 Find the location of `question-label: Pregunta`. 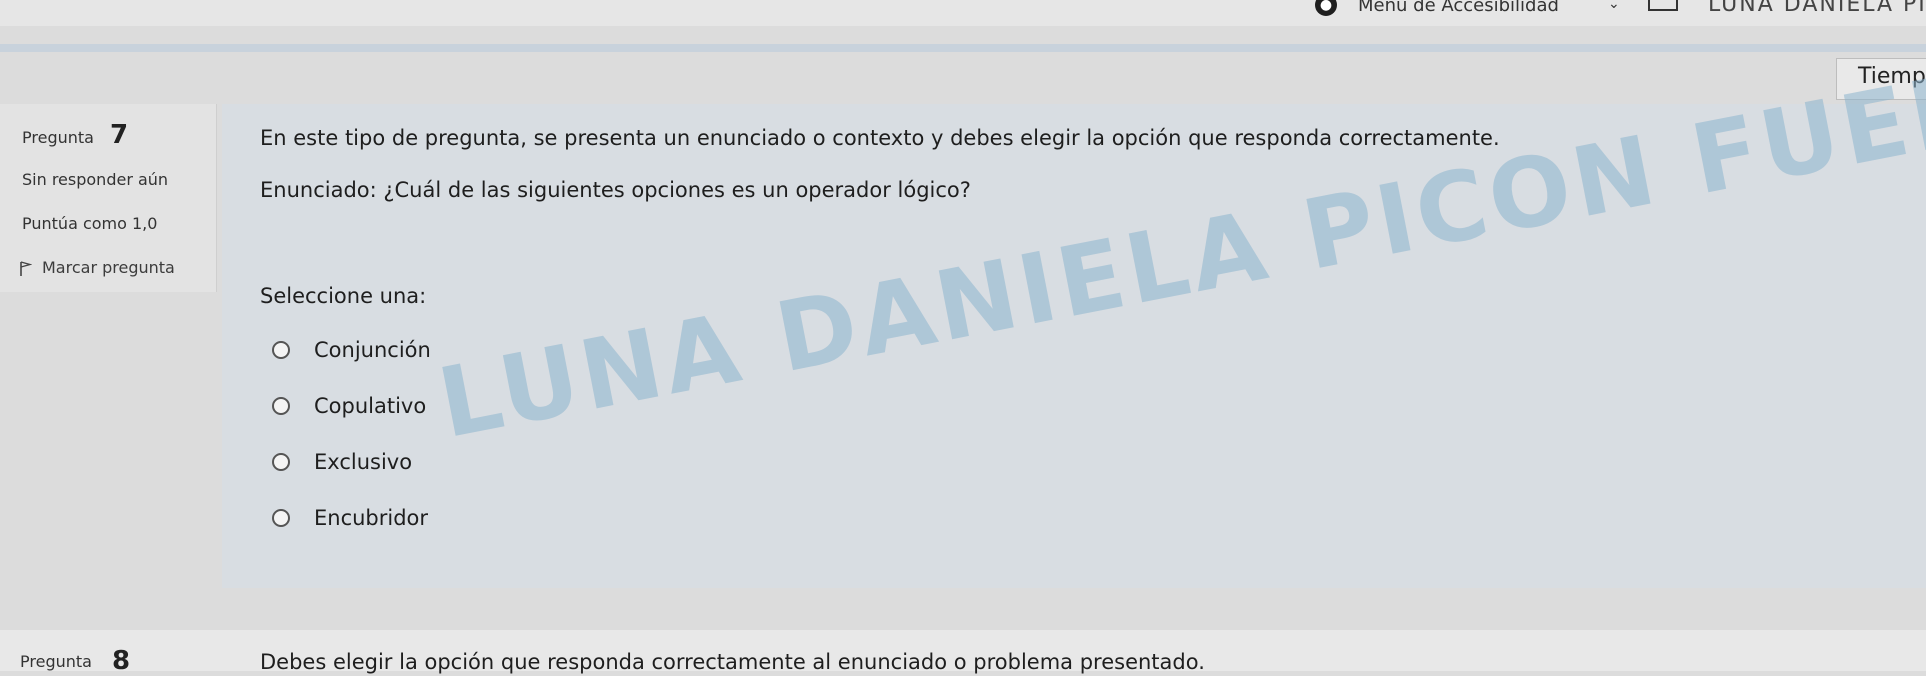

question-label: Pregunta is located at coordinates (58, 137).